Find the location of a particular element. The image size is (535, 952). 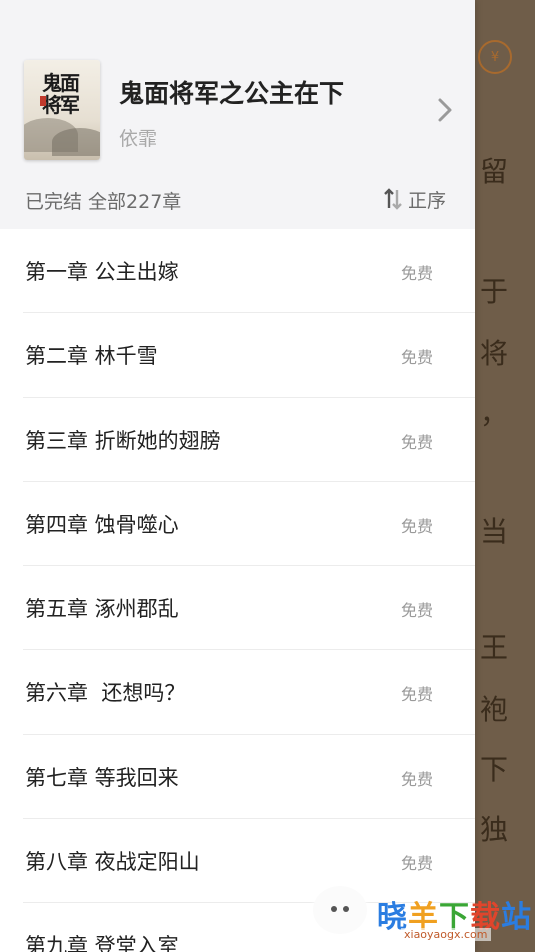

chapter-item: 第六章 还想吗？ 免费 is located at coordinates (249, 692).